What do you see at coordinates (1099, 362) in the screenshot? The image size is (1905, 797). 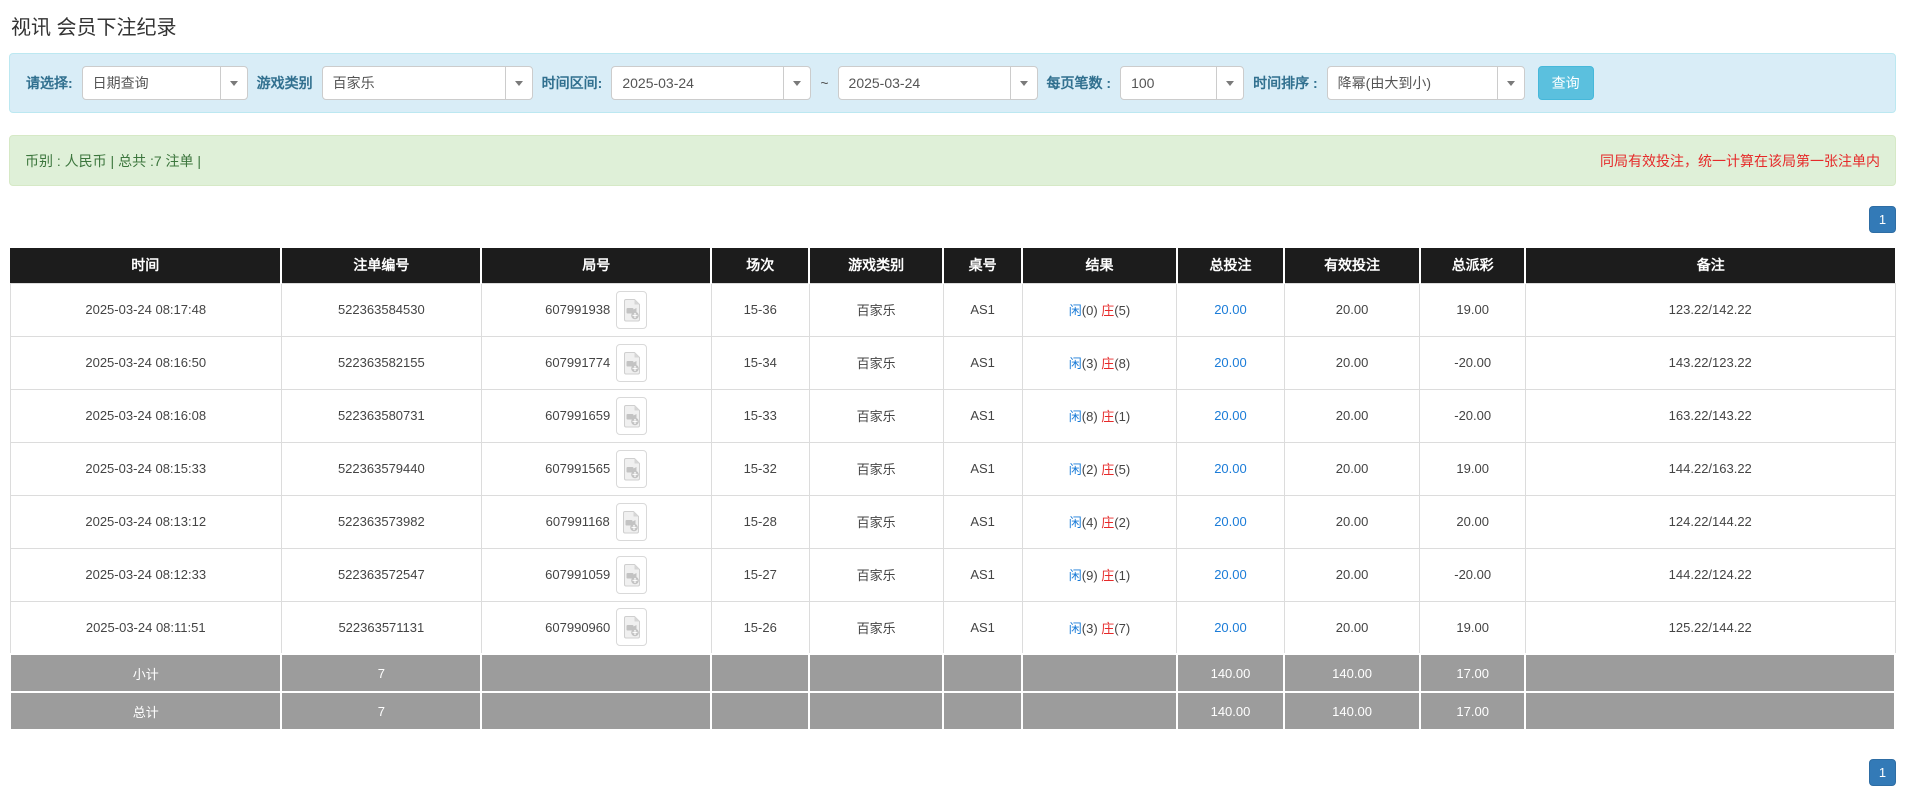 I see `result-cell: 闲(3) 庄(8)` at bounding box center [1099, 362].